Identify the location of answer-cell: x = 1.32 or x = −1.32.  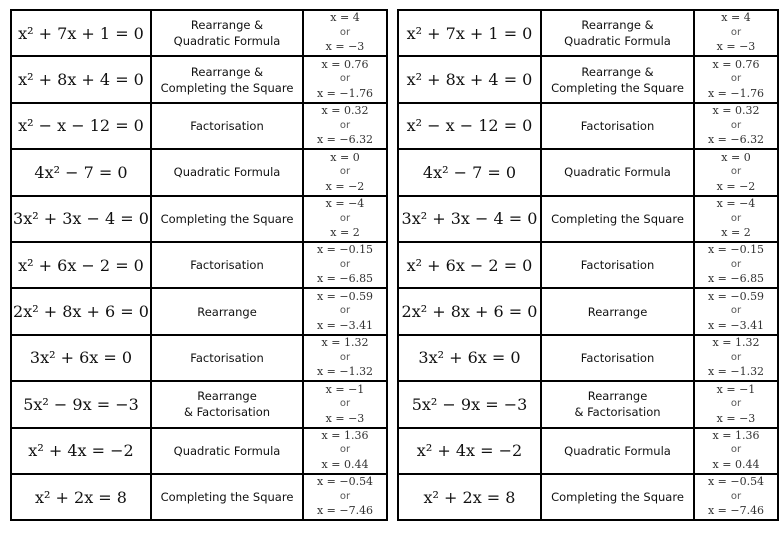
(736, 358).